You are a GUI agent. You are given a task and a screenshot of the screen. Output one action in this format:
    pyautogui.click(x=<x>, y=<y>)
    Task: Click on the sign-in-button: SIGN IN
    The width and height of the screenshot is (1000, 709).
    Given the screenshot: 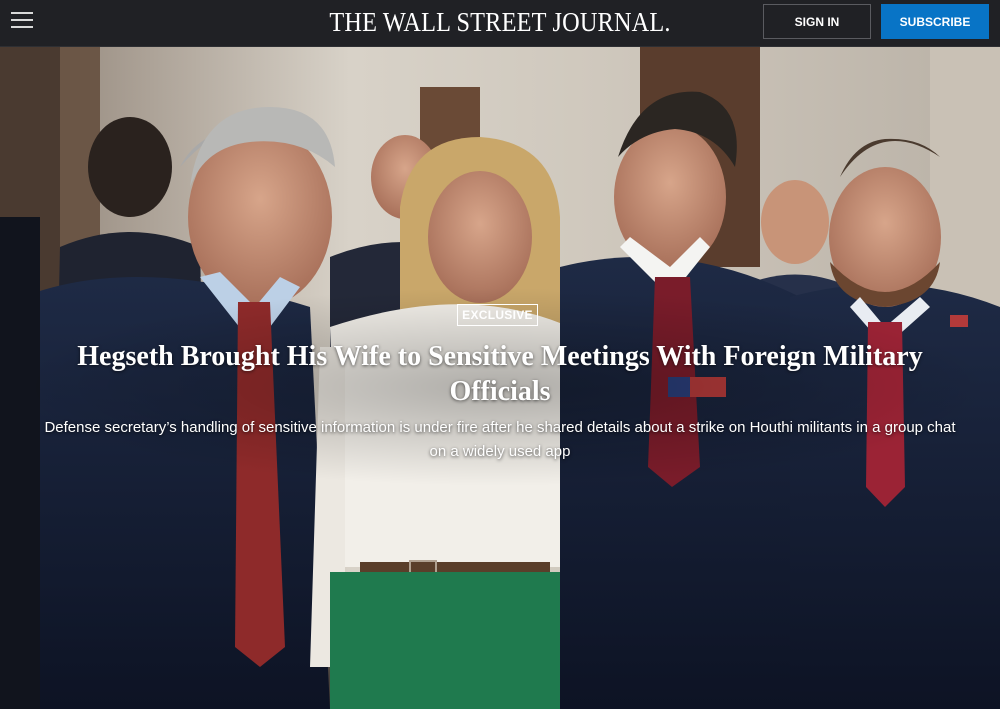 What is the action you would take?
    pyautogui.click(x=817, y=21)
    